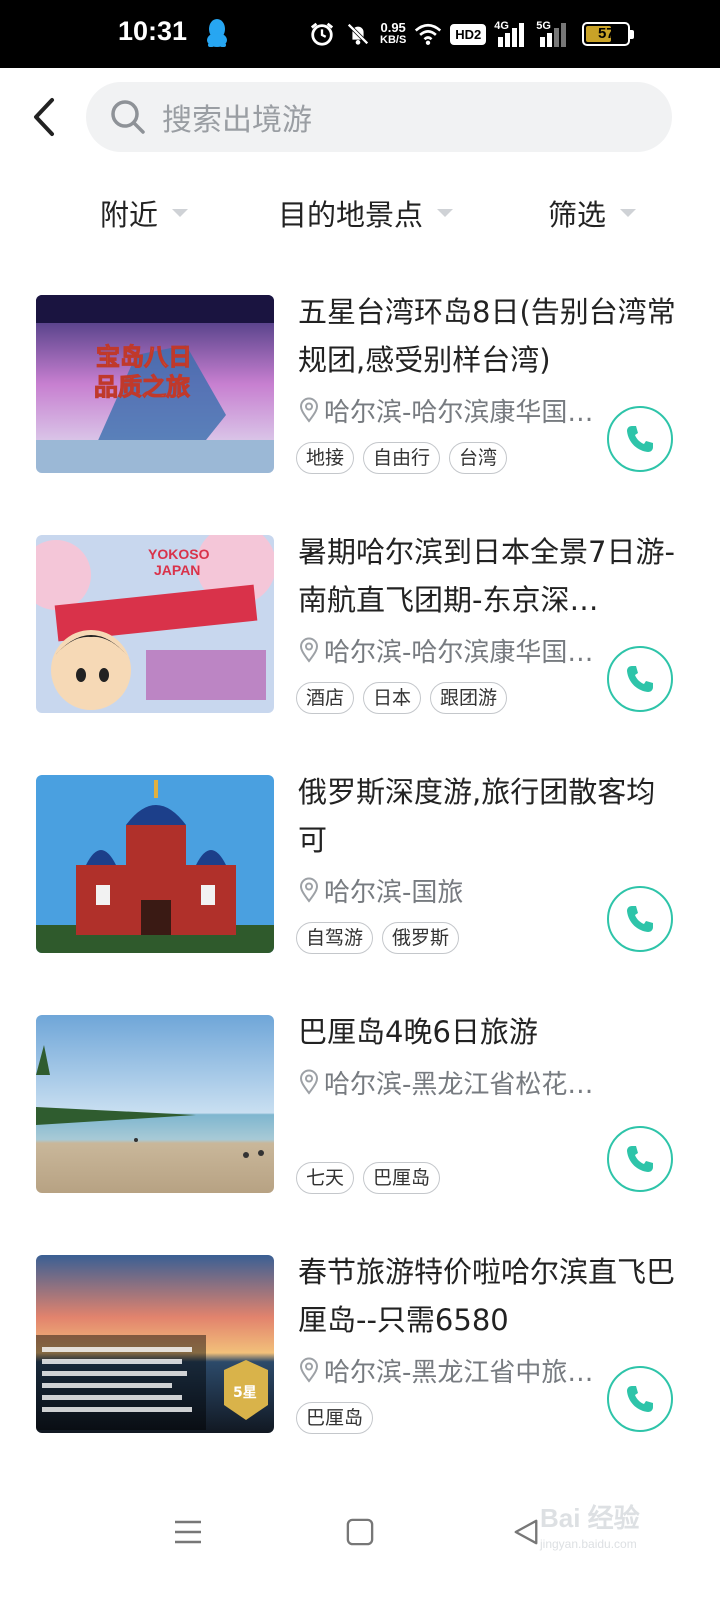 Image resolution: width=720 pixels, height=1600 pixels. What do you see at coordinates (129, 215) in the screenshot?
I see `filter-label: 附近` at bounding box center [129, 215].